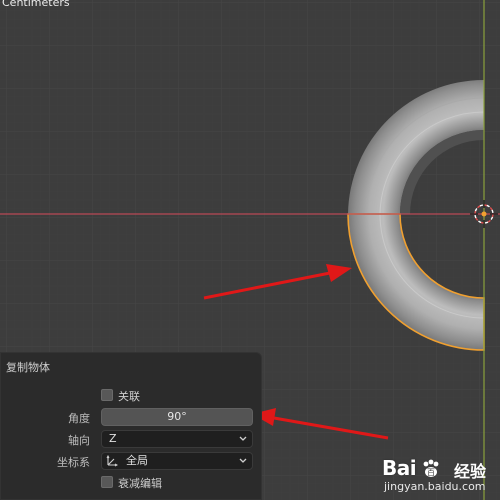 This screenshot has height=500, width=500. I want to click on falloff-label: 衰减编辑, so click(140, 483).